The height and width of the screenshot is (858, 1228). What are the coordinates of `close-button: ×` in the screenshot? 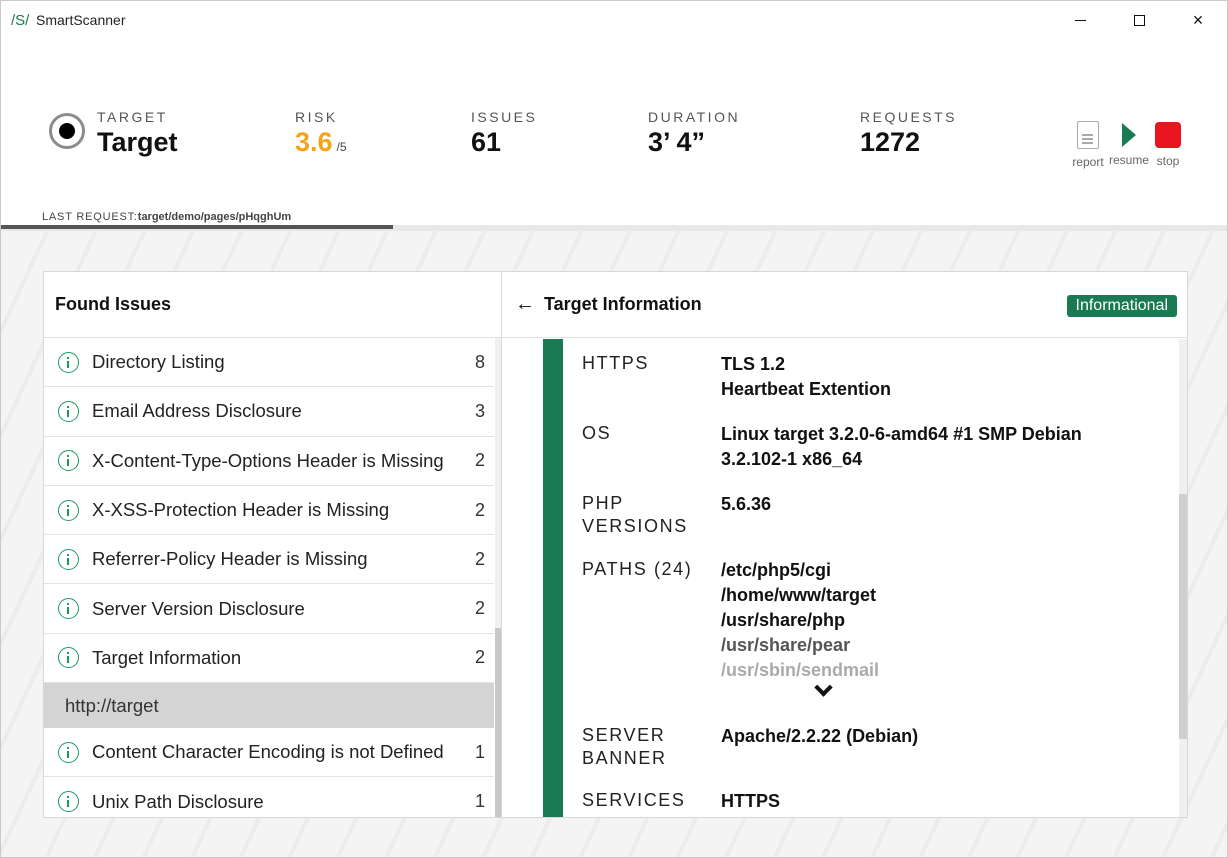 It's located at (1198, 20).